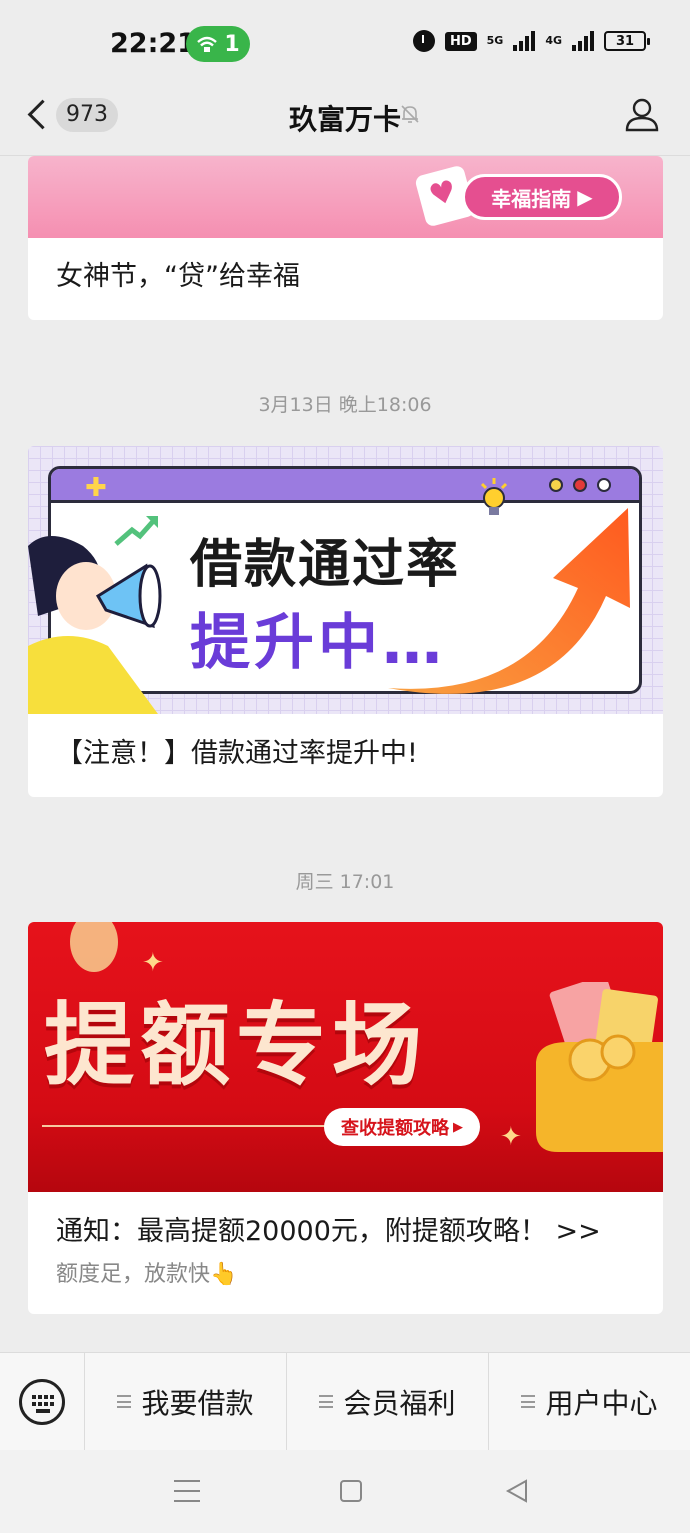 Image resolution: width=690 pixels, height=1533 pixels. What do you see at coordinates (399, 1403) in the screenshot?
I see `menu-item-label: 会员福利` at bounding box center [399, 1403].